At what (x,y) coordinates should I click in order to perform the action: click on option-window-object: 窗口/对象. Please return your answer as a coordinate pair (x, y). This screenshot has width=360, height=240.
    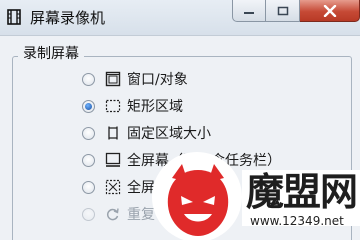
    Looking at the image, I should click on (217, 79).